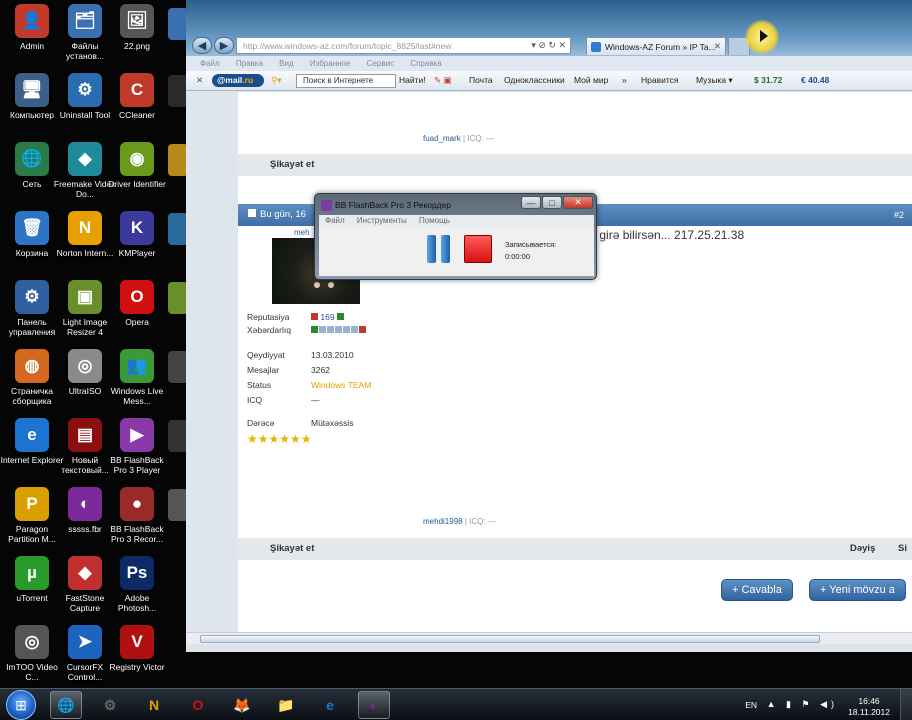  I want to click on desktop-icon: V Registry Victor, so click(137, 659).